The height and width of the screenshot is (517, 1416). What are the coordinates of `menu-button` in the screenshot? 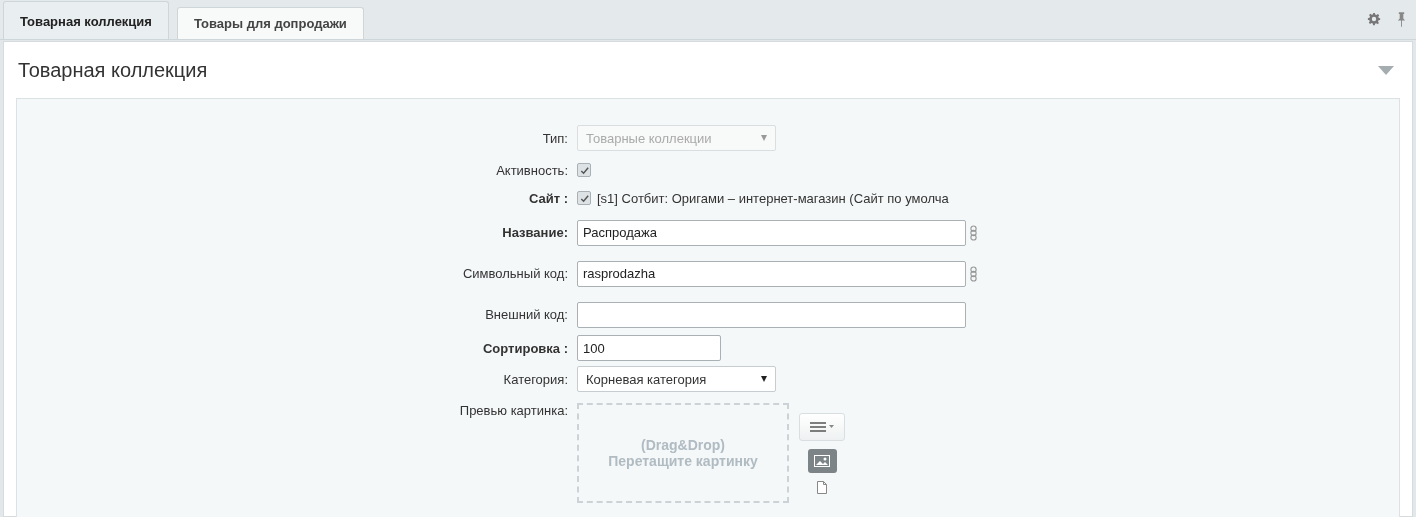 It's located at (822, 426).